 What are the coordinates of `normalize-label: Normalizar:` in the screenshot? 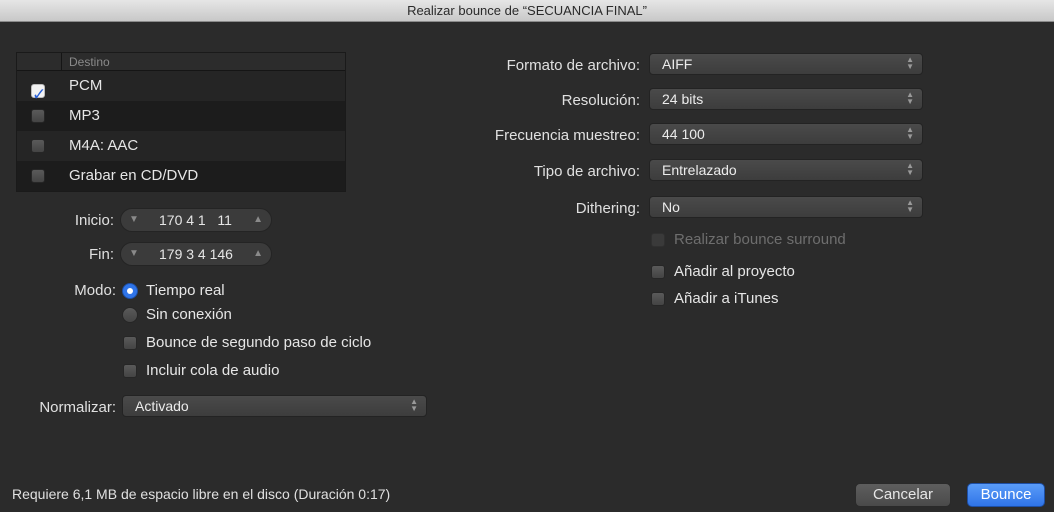 It's located at (77, 407).